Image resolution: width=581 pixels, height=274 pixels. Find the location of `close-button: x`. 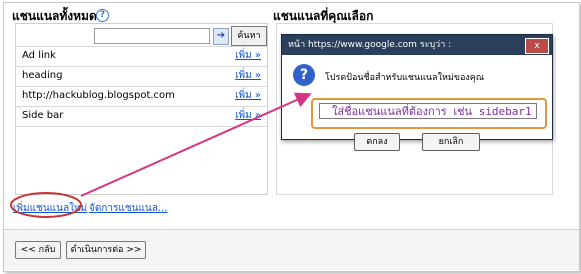

close-button: x is located at coordinates (537, 46).